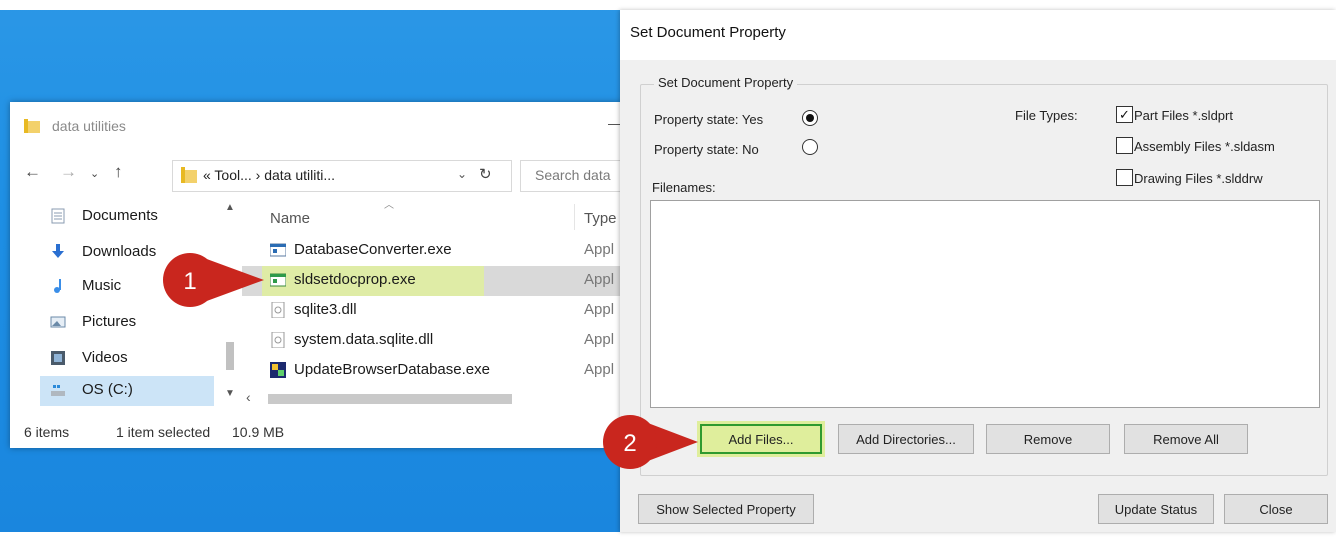  I want to click on explorer-titlebar: data utilities, so click(316, 126).